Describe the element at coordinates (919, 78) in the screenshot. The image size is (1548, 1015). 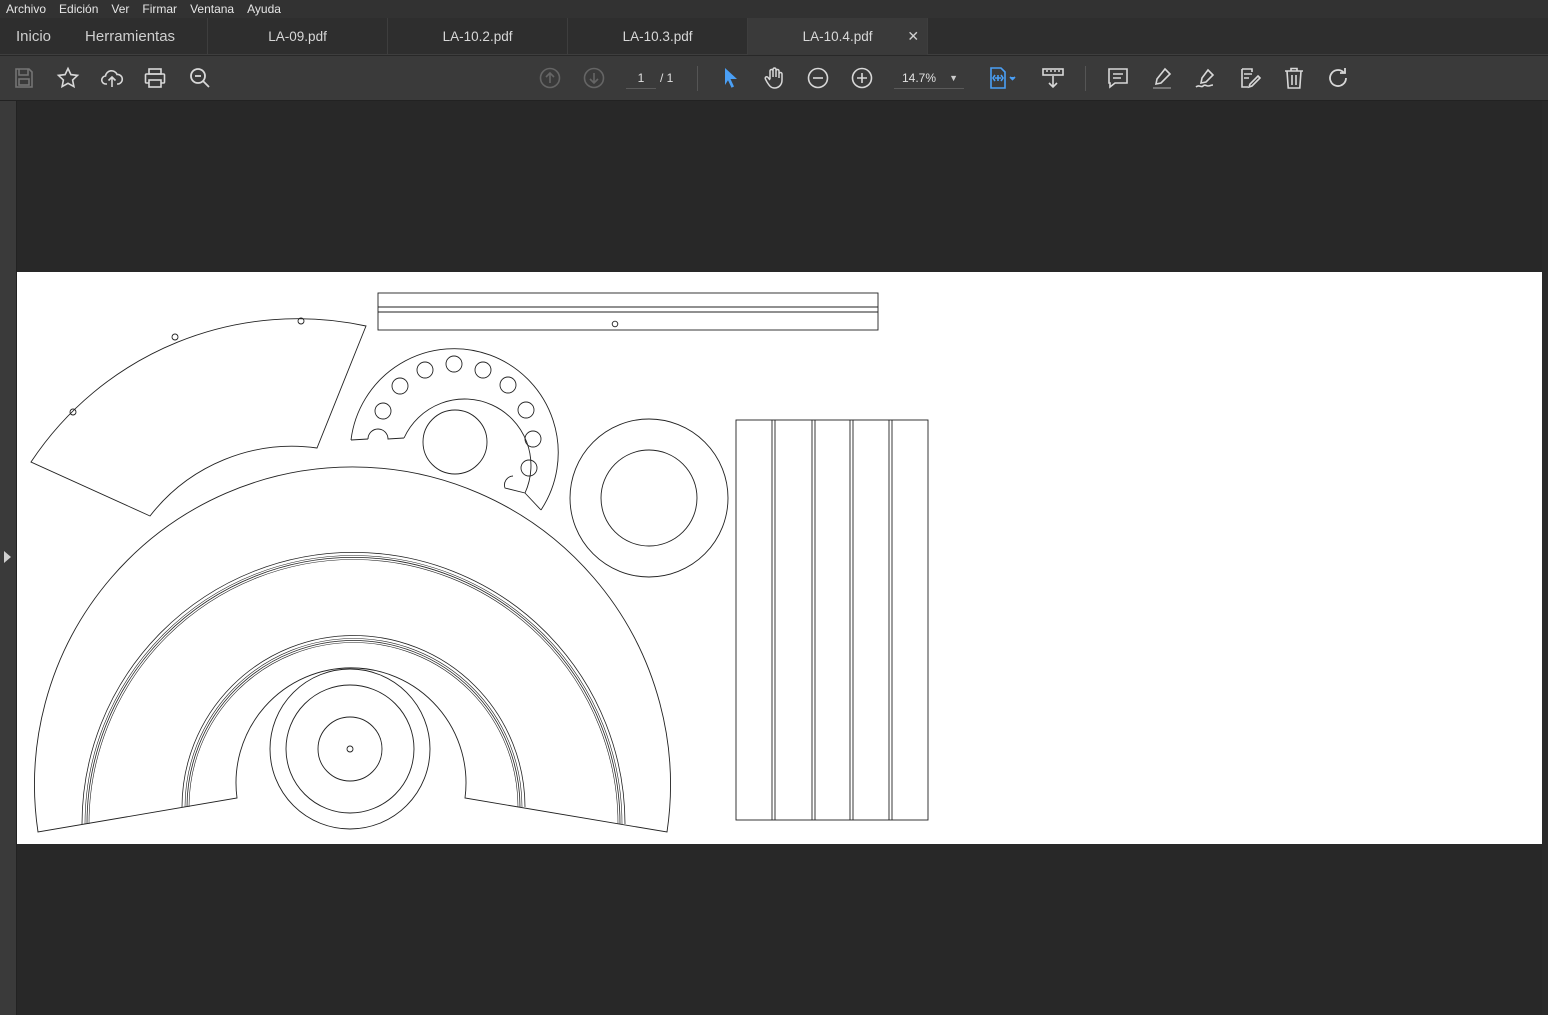
I see `zoom-level-value: 14.7%` at that location.